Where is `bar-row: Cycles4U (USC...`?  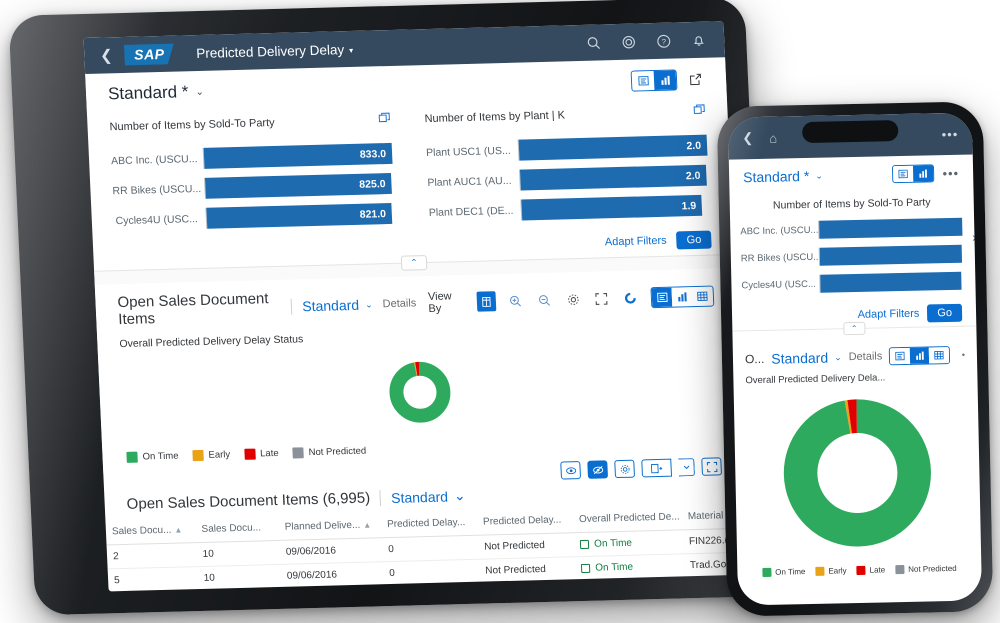 bar-row: Cycles4U (USC... is located at coordinates (852, 283).